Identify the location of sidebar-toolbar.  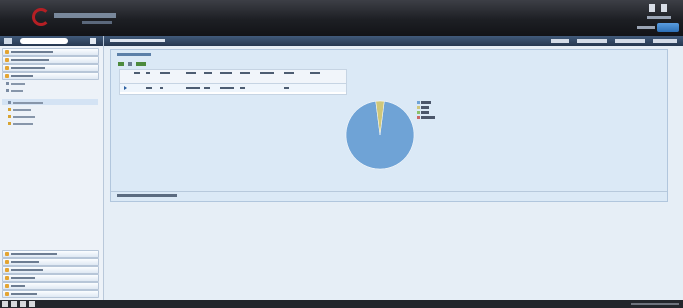
(51, 41).